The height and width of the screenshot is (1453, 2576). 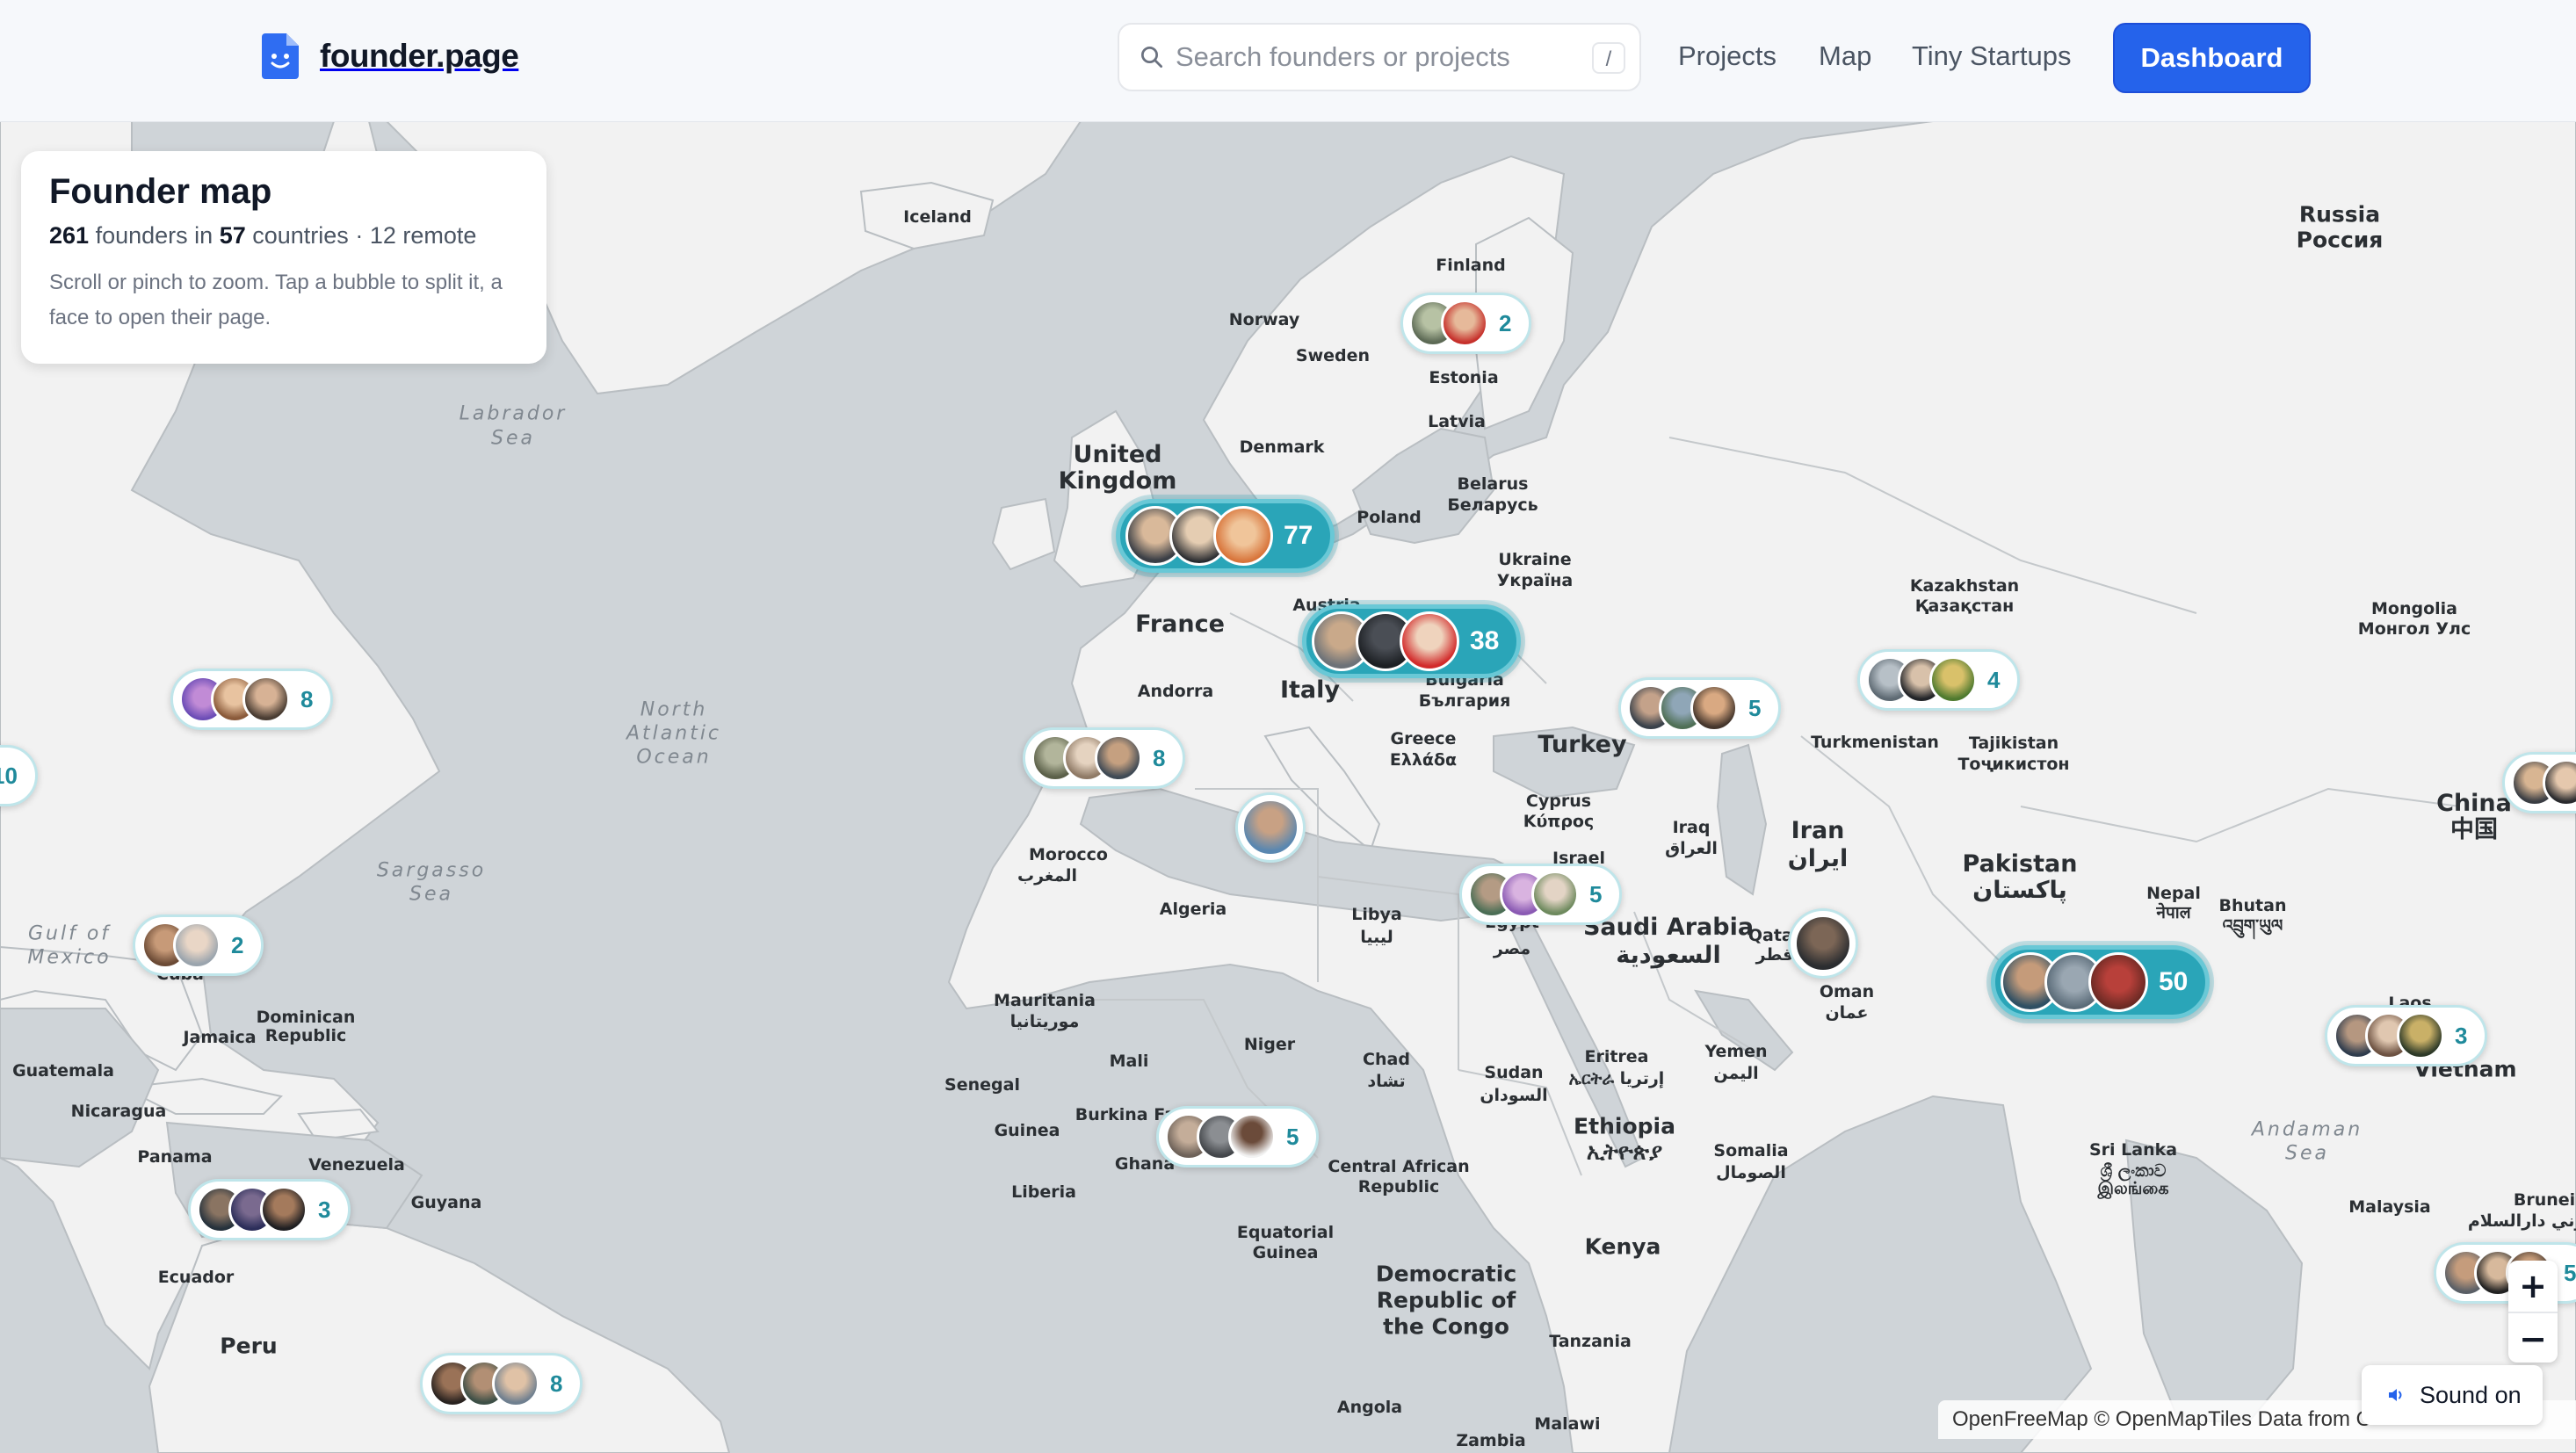 I want to click on map-label-liberia: Liberia, so click(x=1043, y=1192).